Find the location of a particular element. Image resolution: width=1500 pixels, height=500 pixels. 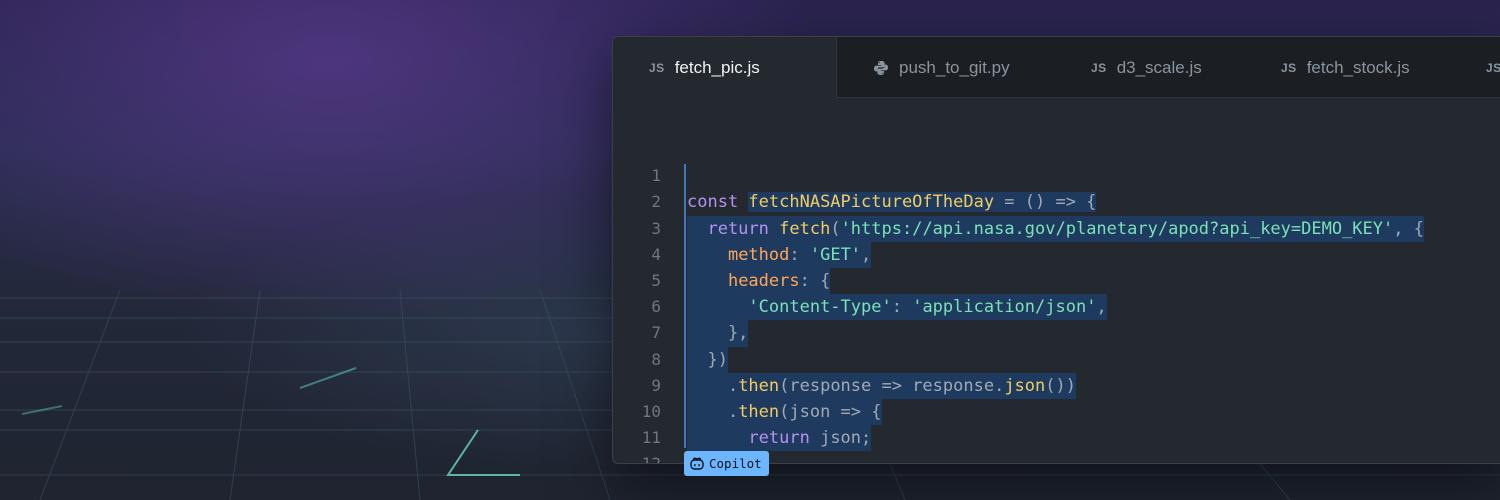

tab-label: fetch_stock.js is located at coordinates (1358, 67).